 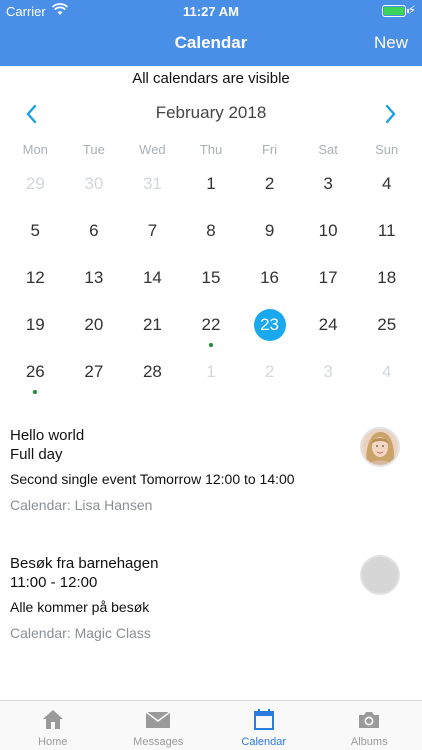 I want to click on day-number: 25, so click(x=387, y=324).